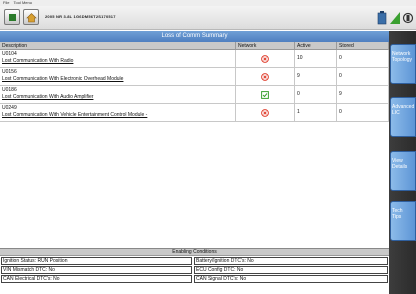 This screenshot has height=294, width=416. What do you see at coordinates (316, 112) in the screenshot?
I see `active-count: 1` at bounding box center [316, 112].